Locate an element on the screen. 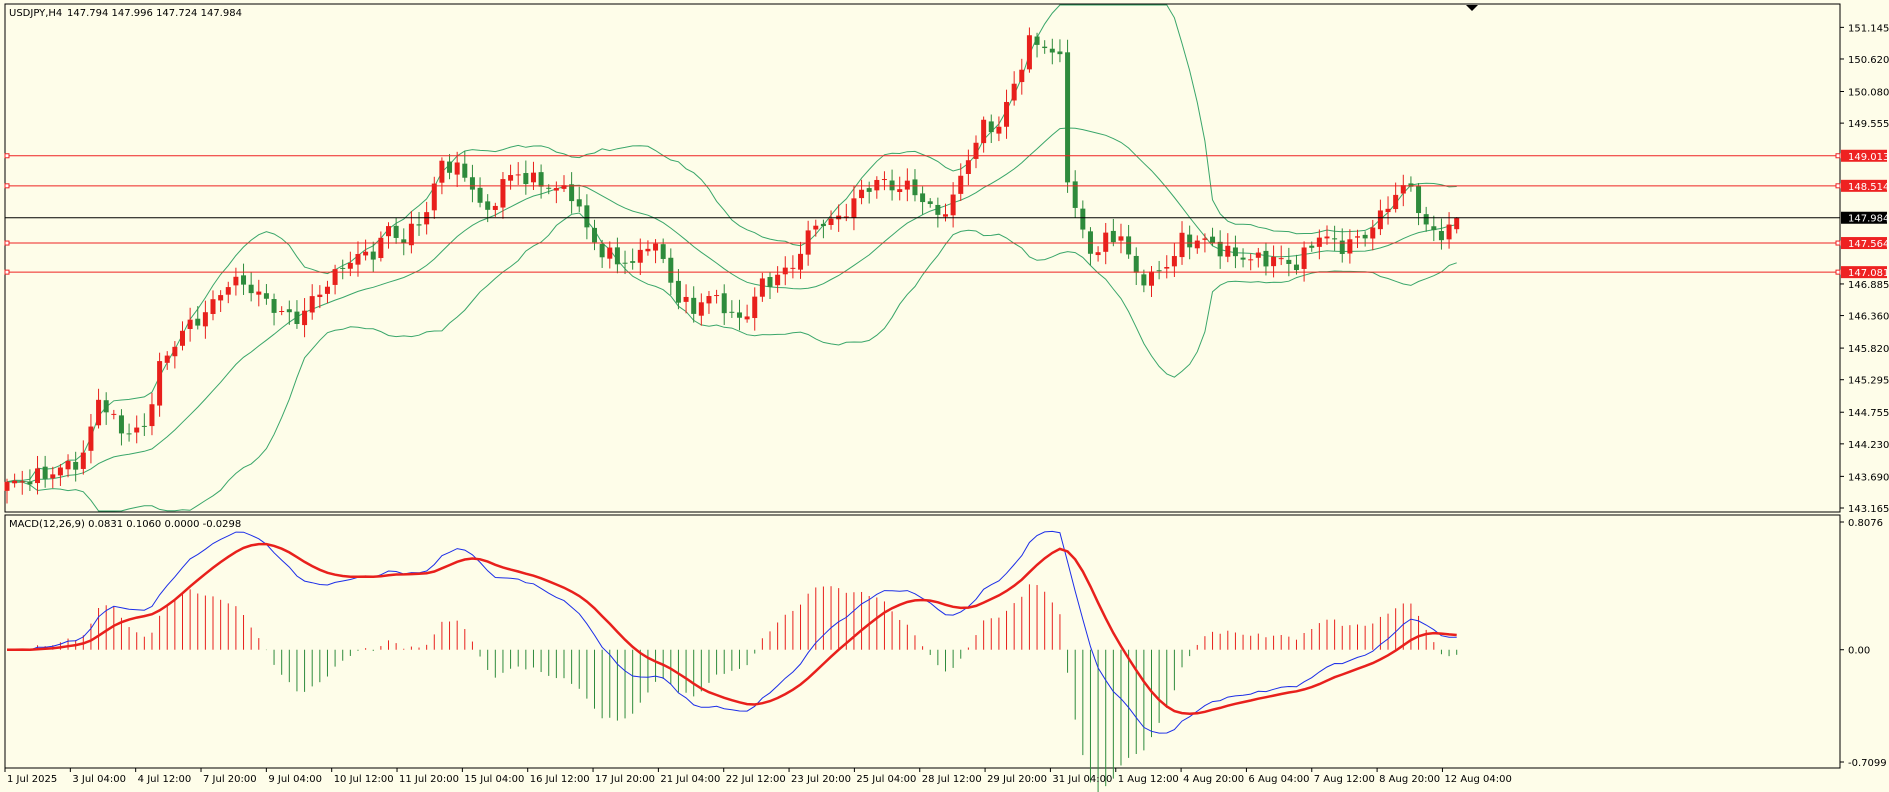 The image size is (1889, 792). time-tick-label: 22 Jul 12:00 is located at coordinates (756, 779).